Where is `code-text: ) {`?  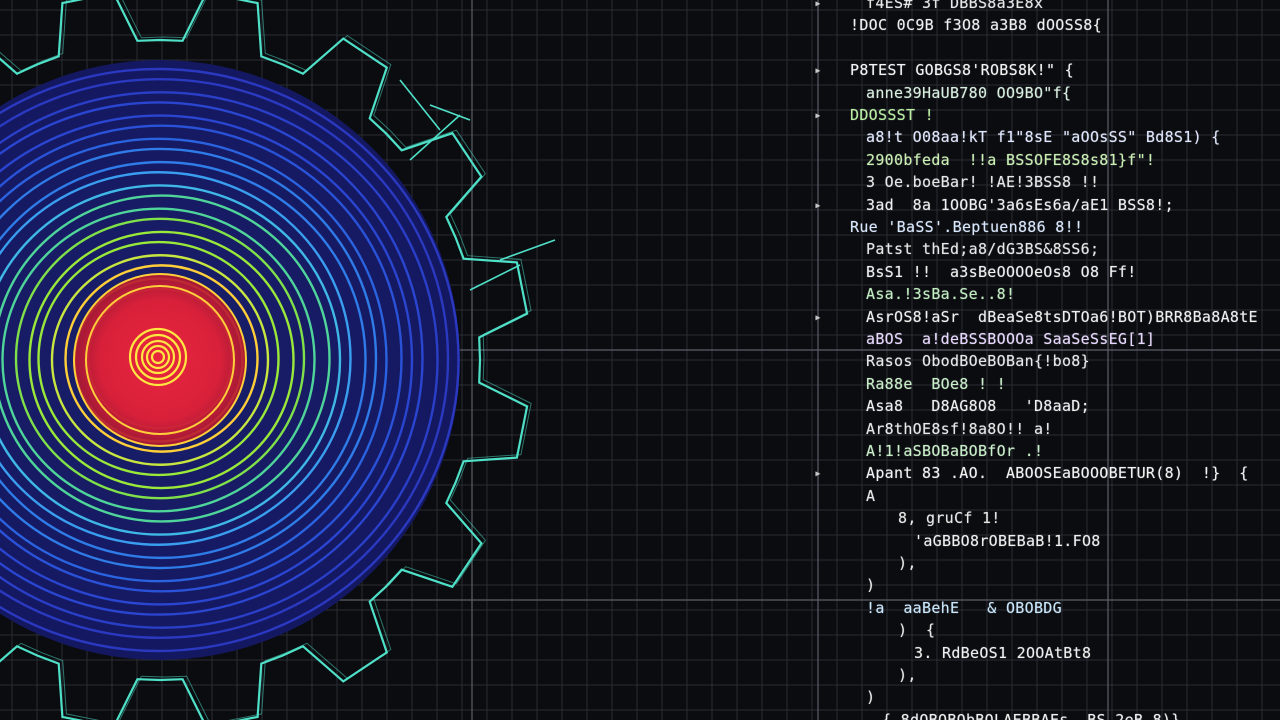 code-text: ) { is located at coordinates (917, 630).